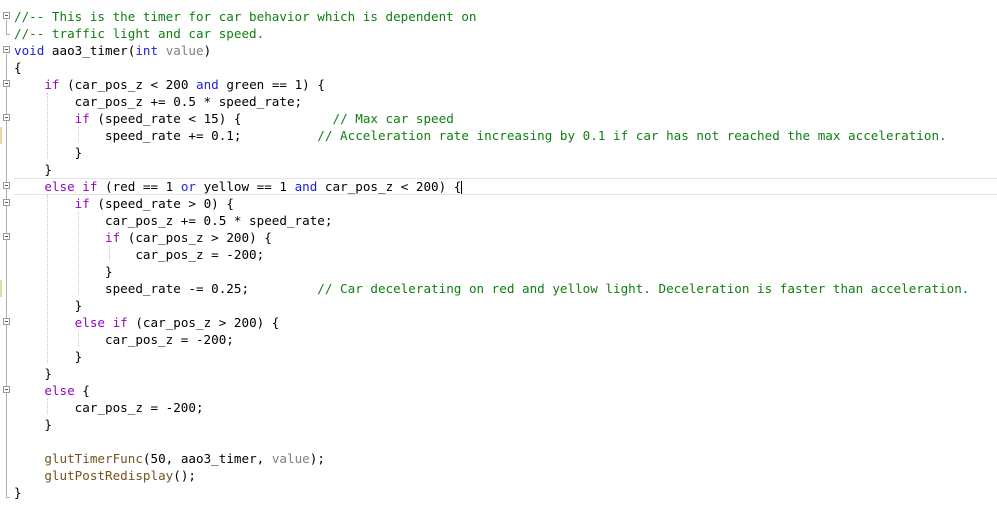 This screenshot has height=509, width=997. Describe the element at coordinates (147, 50) in the screenshot. I see `code-token: int` at that location.